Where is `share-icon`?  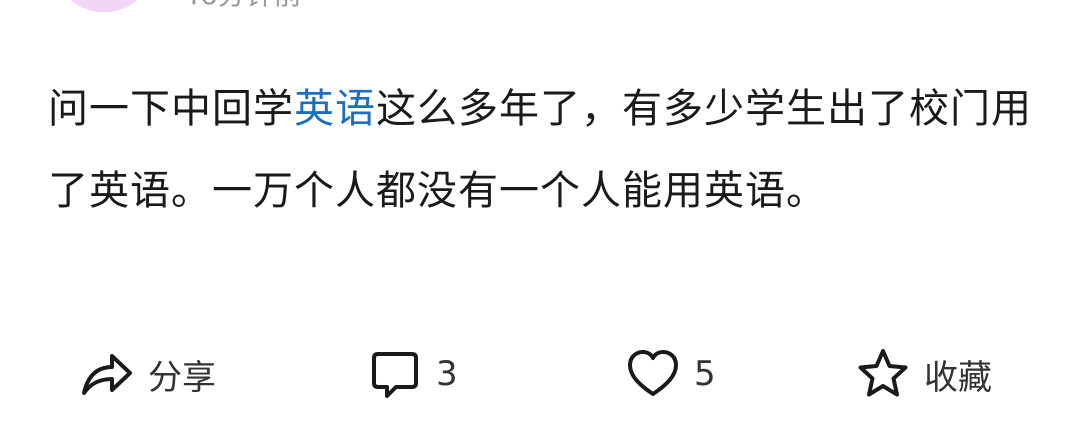 share-icon is located at coordinates (107, 374).